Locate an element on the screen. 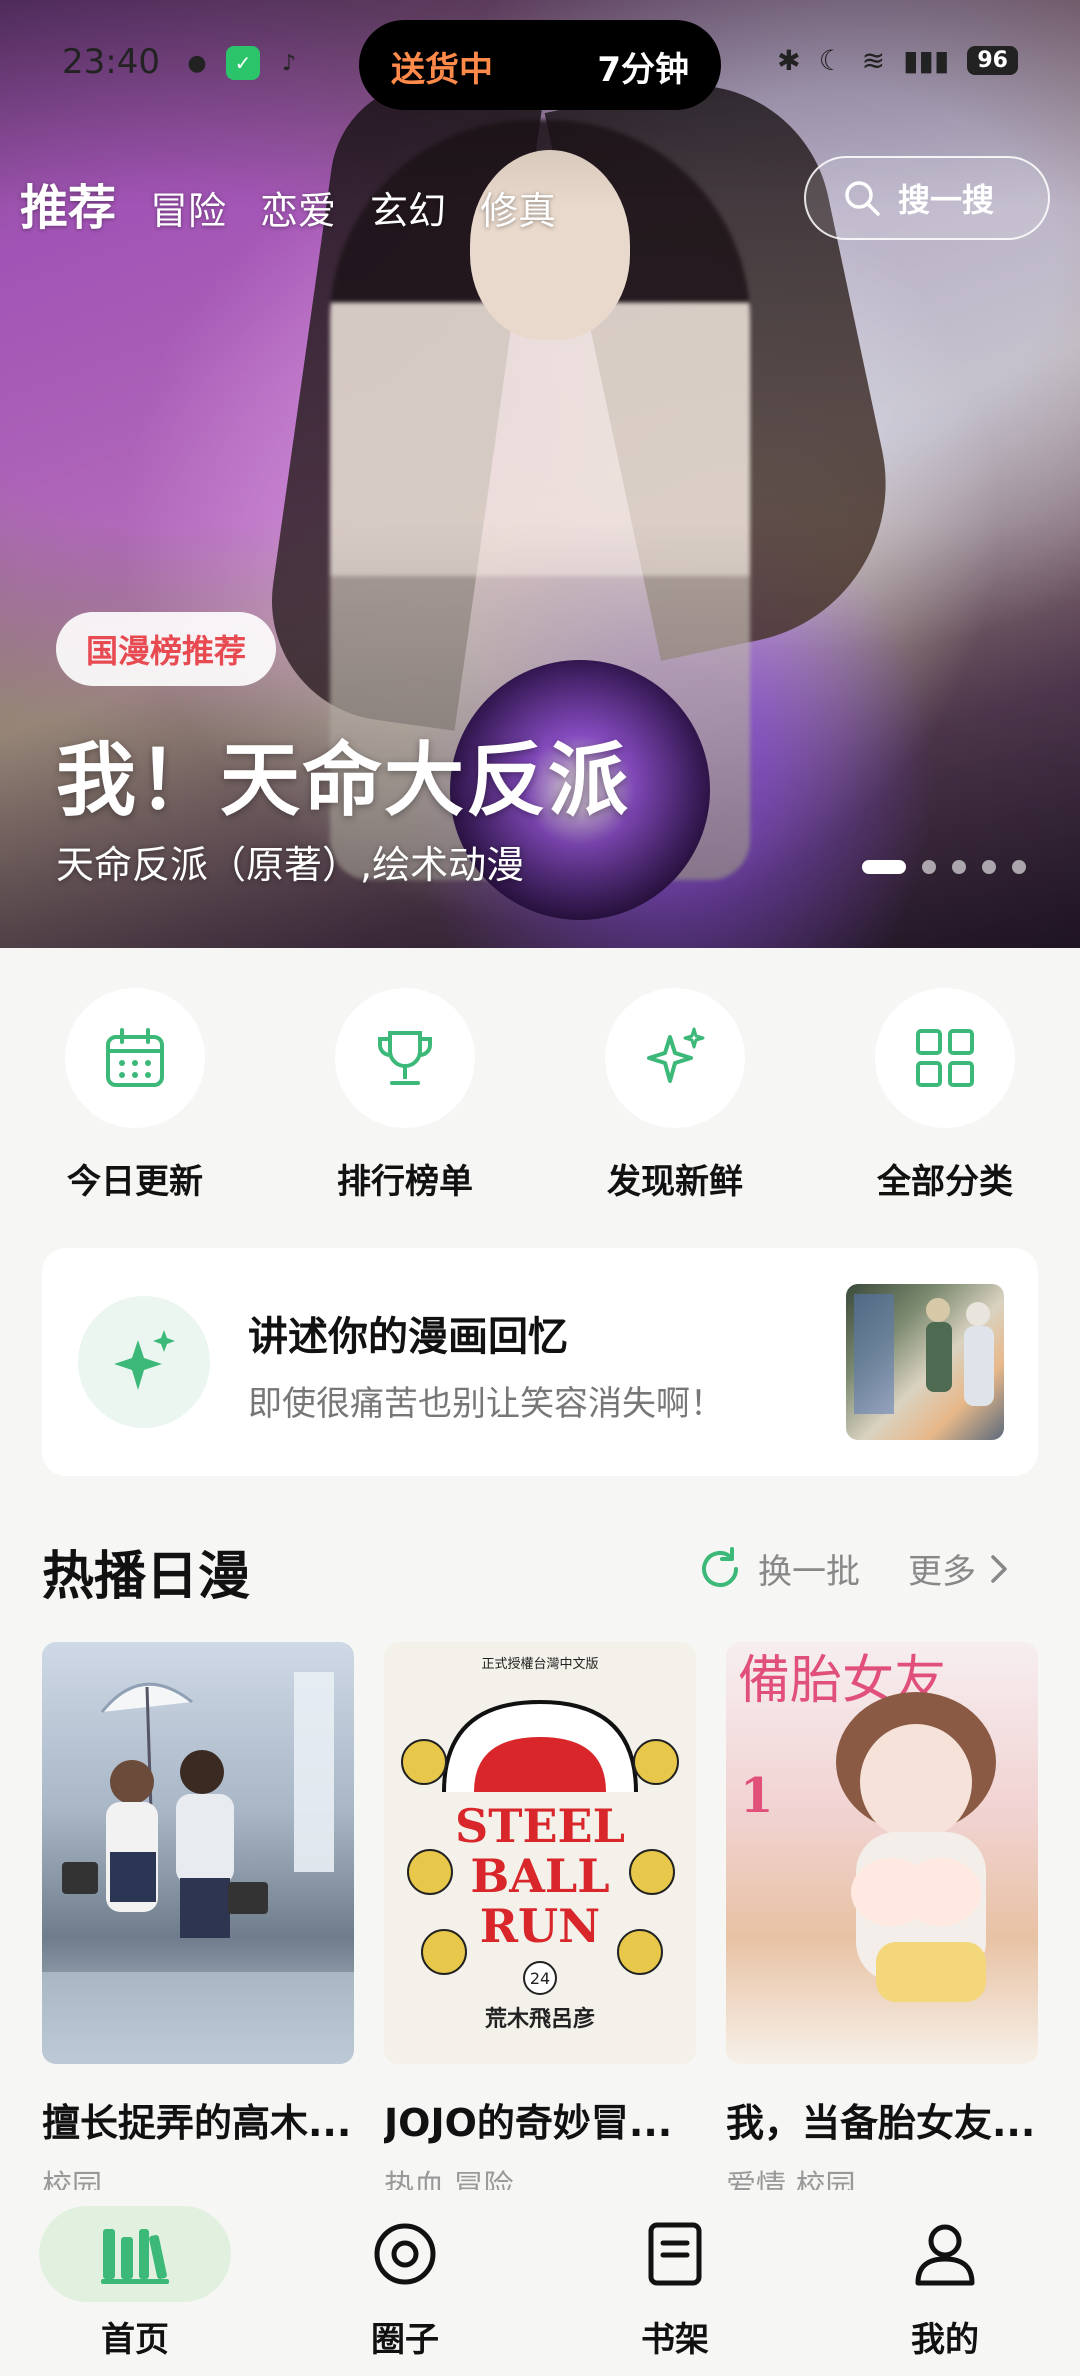 The image size is (1080, 2376). cover-volume: 24 is located at coordinates (540, 1978).